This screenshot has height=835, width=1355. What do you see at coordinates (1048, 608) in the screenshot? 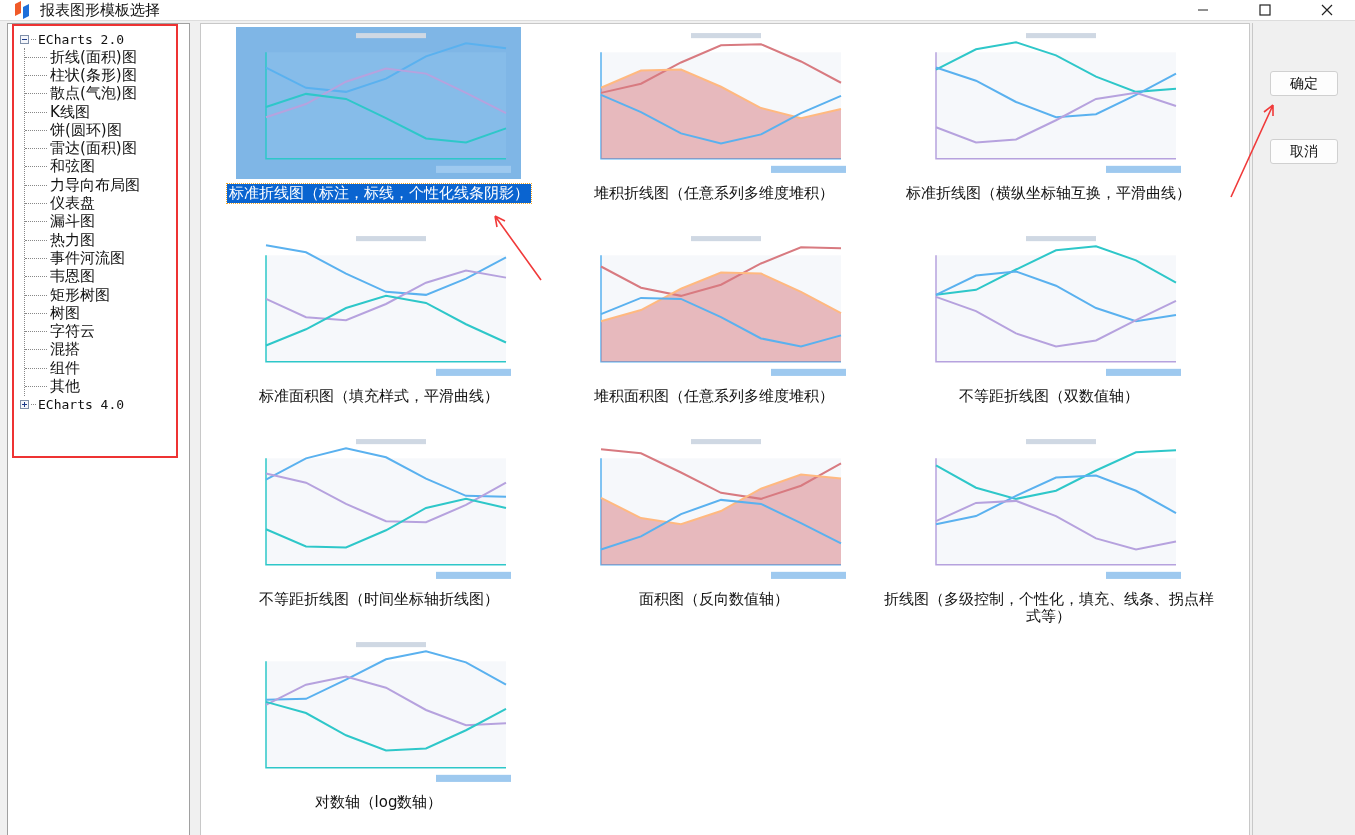
I see `template-caption: 折线图（多级控制，个性化，填充、线条、拐点样式等）` at bounding box center [1048, 608].